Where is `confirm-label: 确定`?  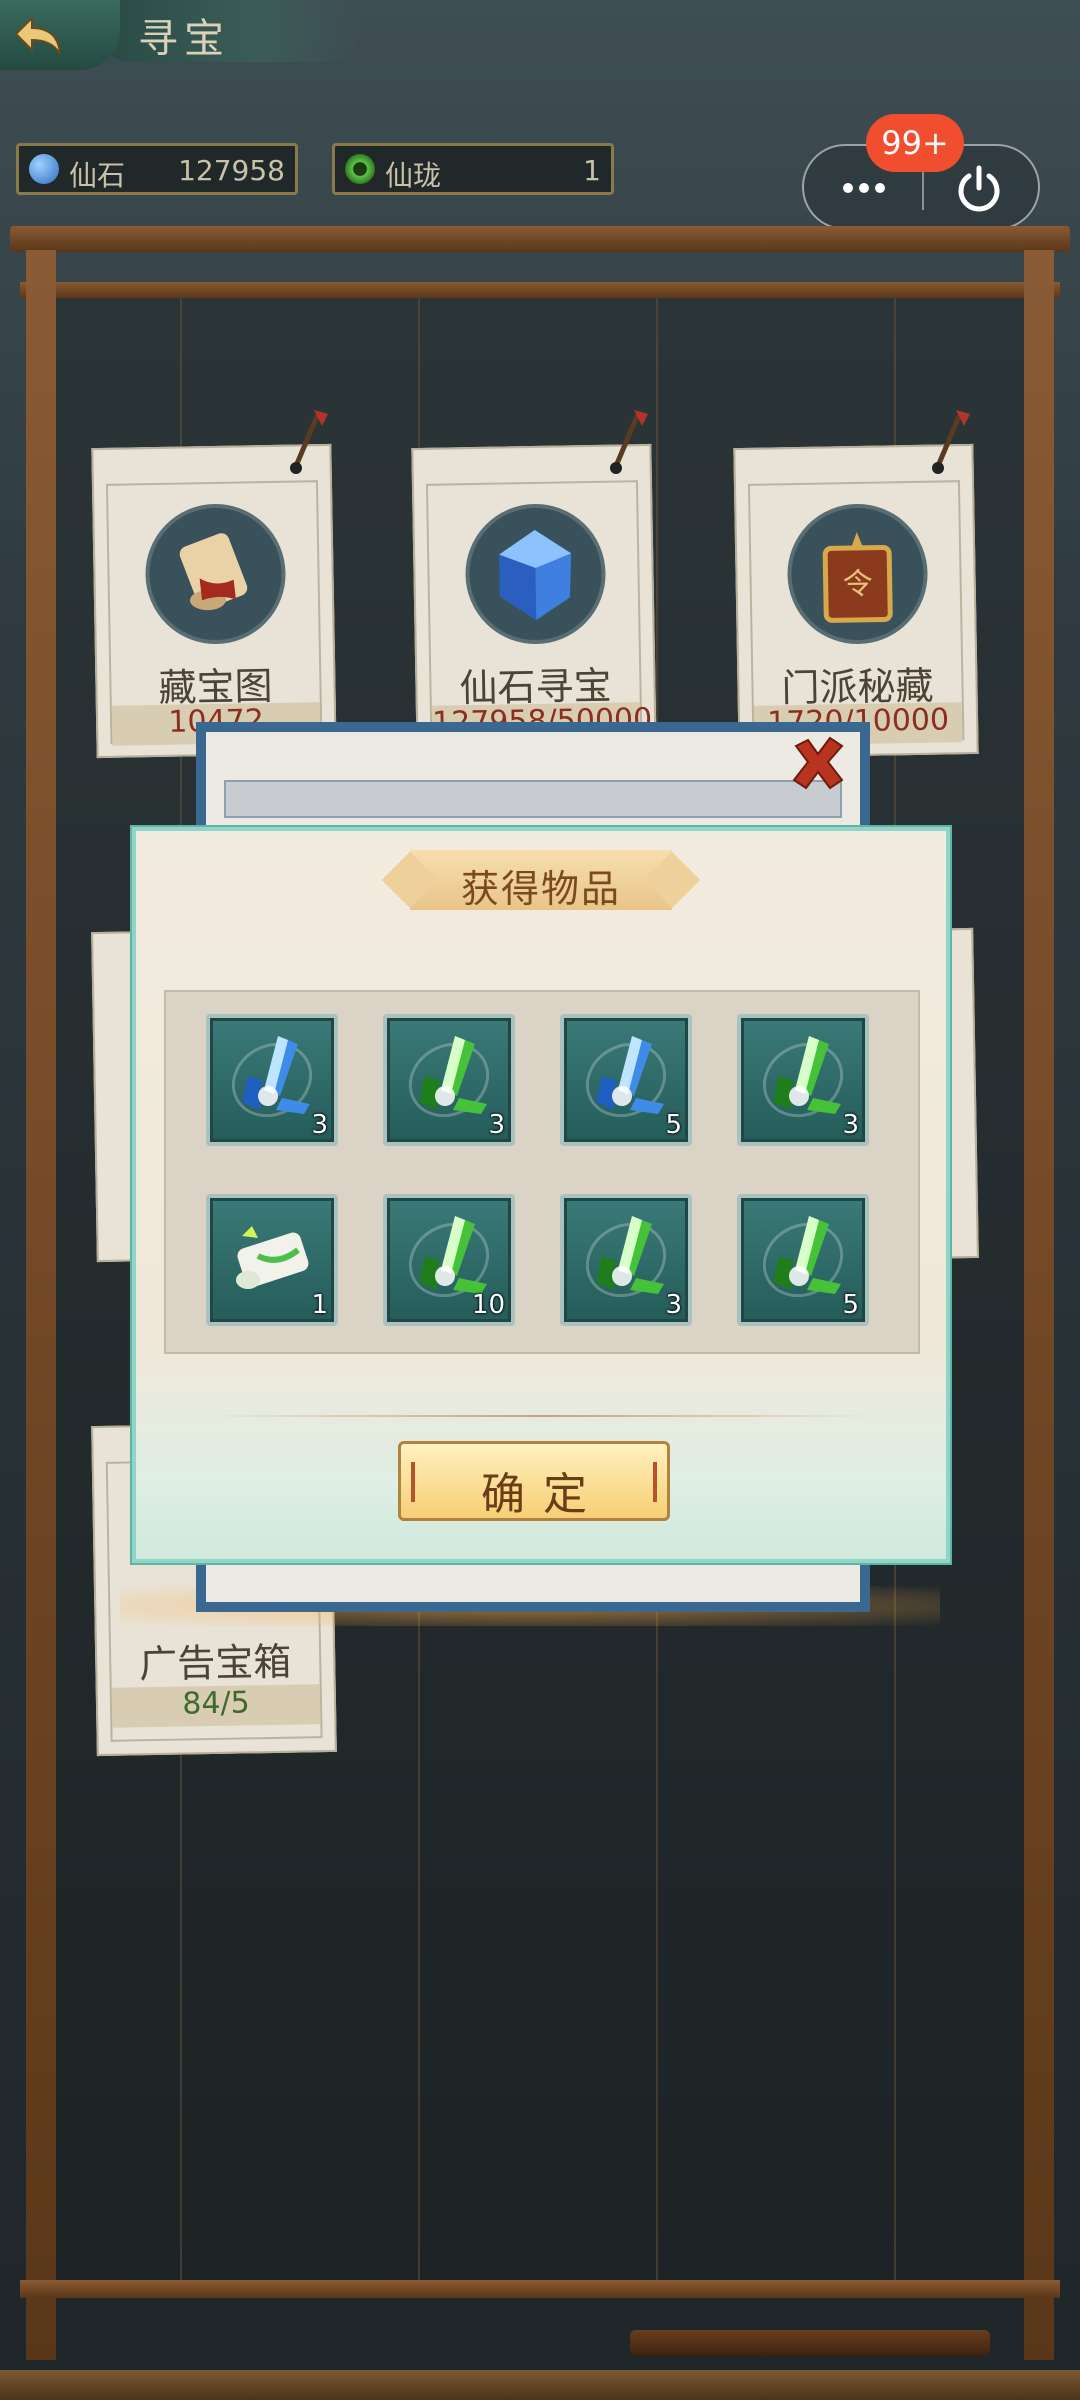
confirm-label: 确定 is located at coordinates (543, 1494).